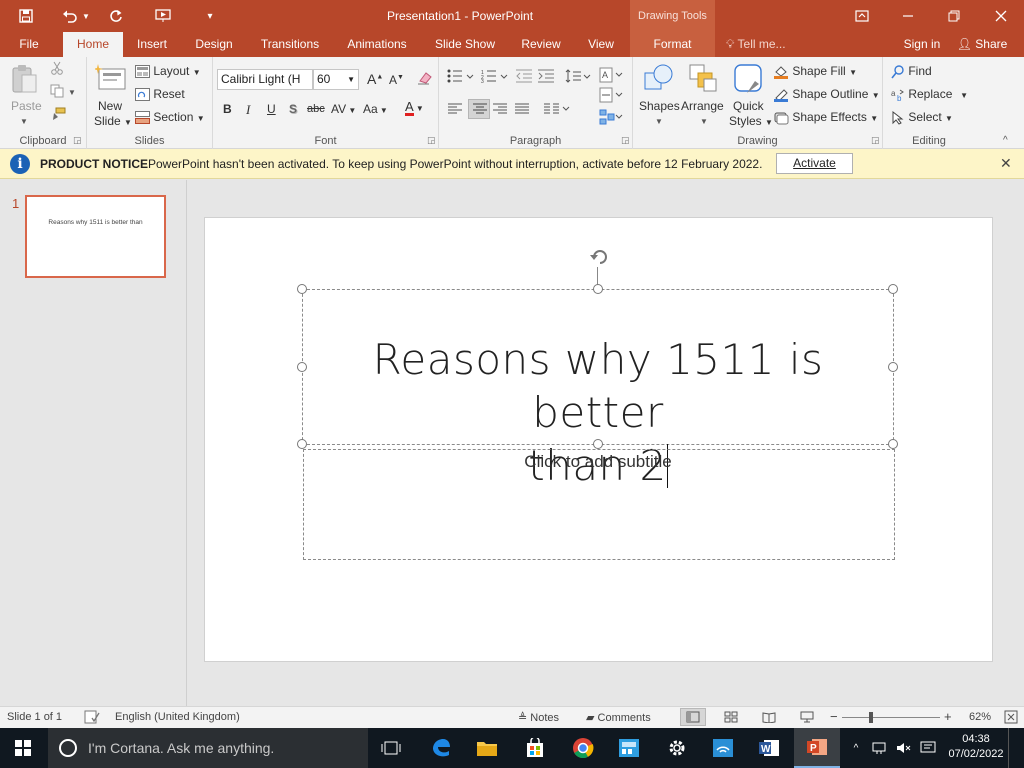 Image resolution: width=1024 pixels, height=768 pixels. I want to click on ribbon-display-options-icon, so click(862, 16).